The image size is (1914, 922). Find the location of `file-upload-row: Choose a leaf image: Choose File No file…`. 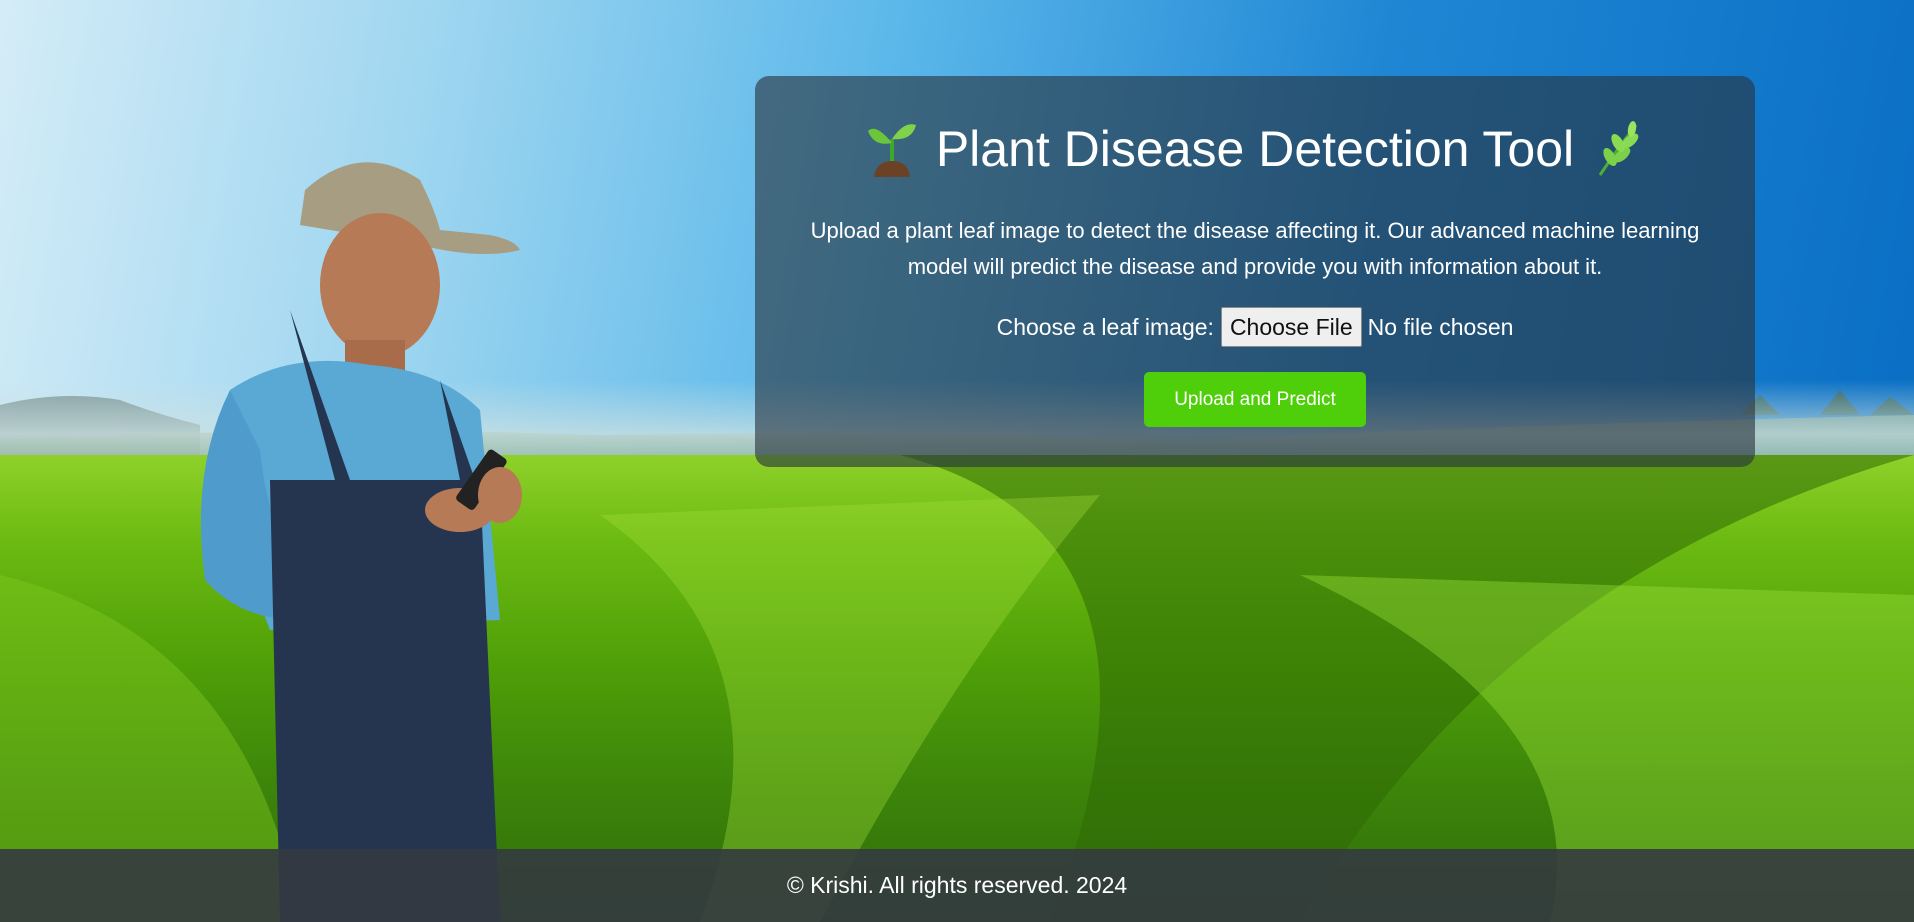

file-upload-row: Choose a leaf image: Choose File No file… is located at coordinates (1255, 327).